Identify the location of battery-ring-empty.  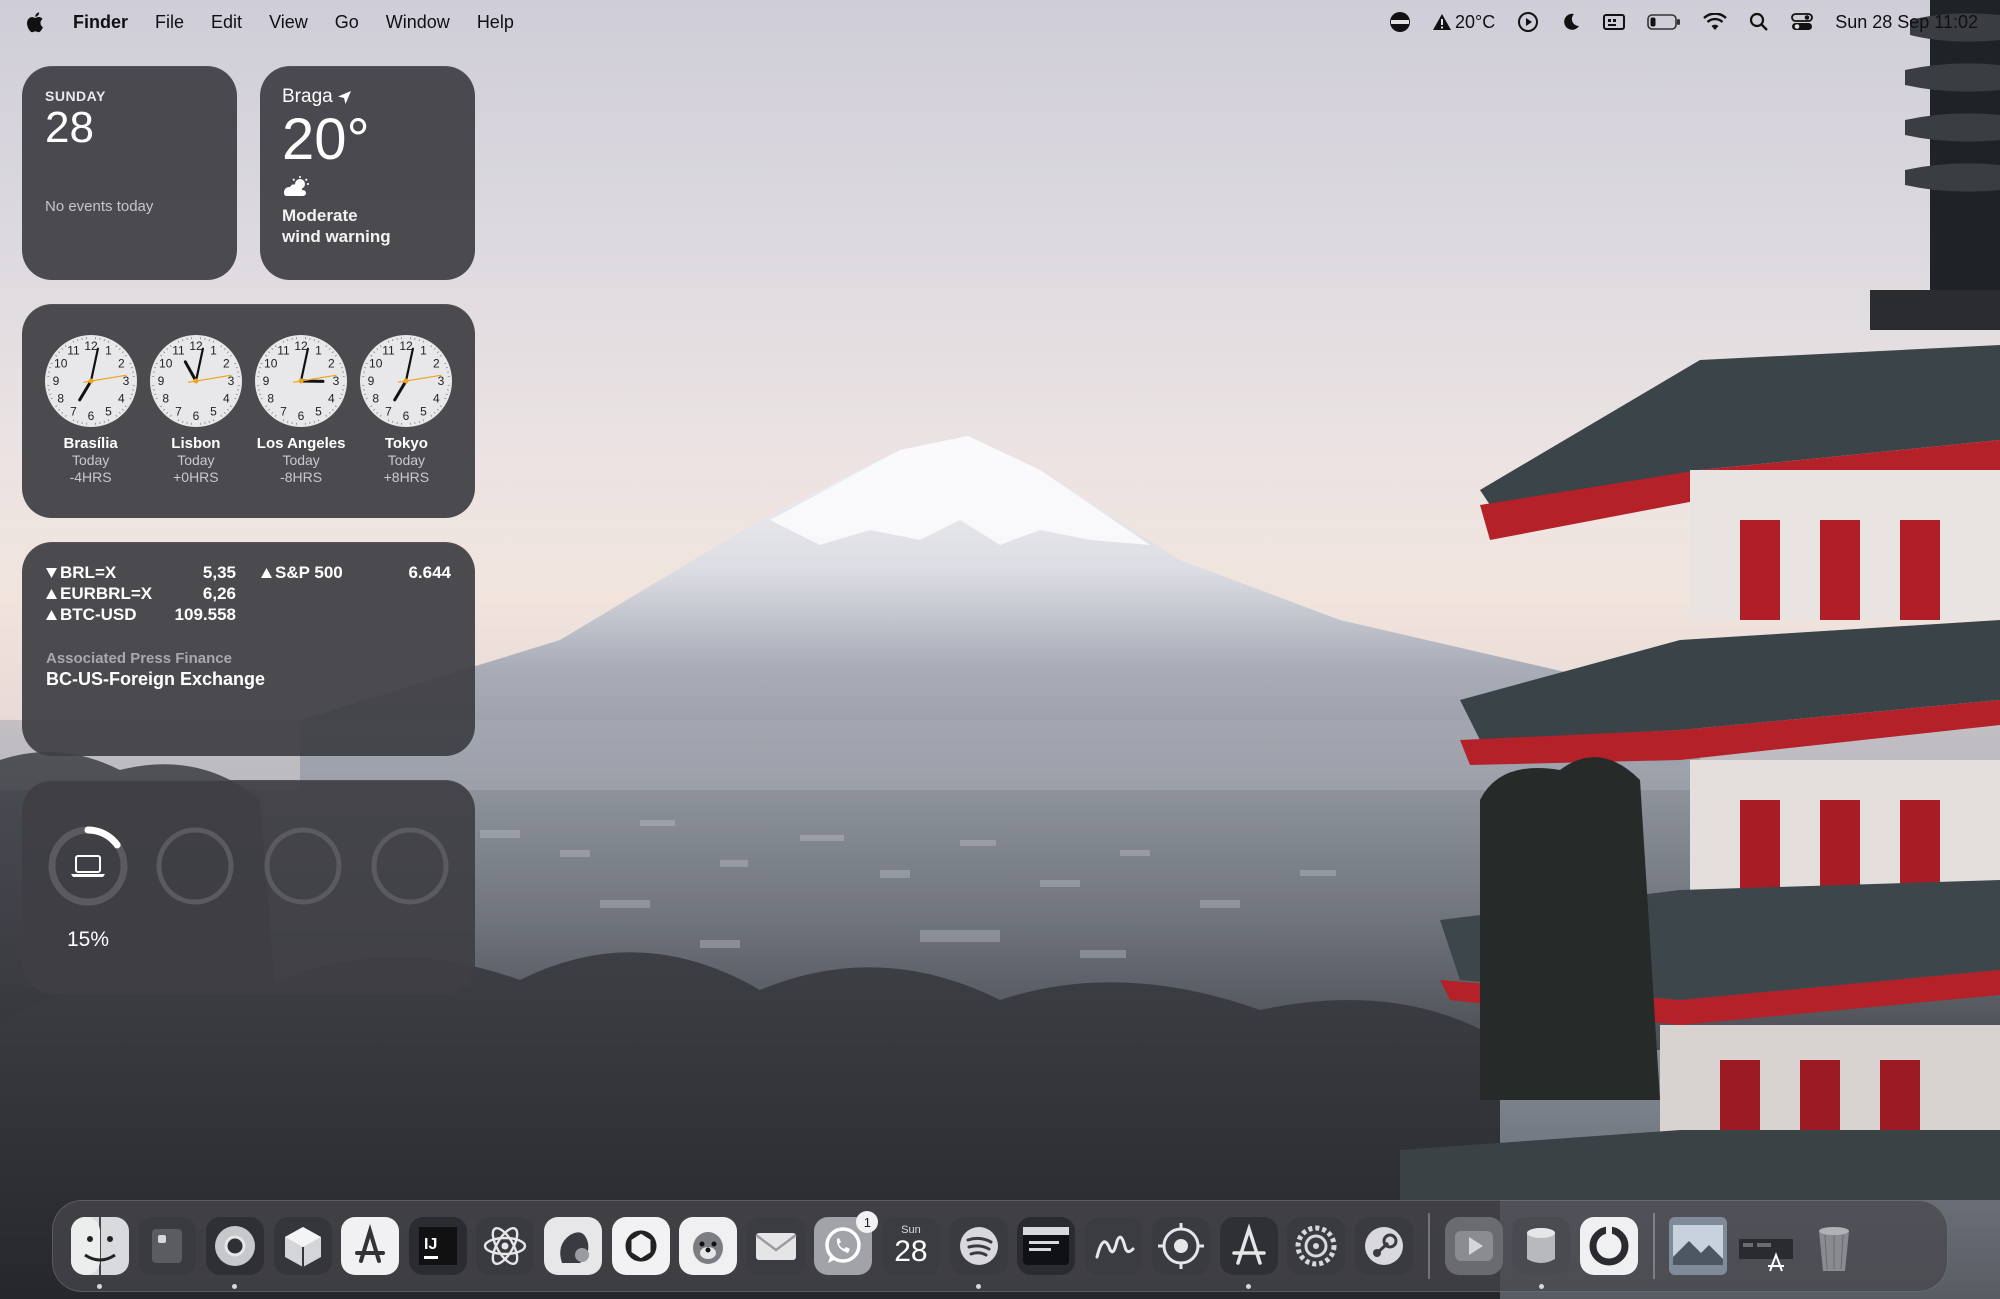
(194, 866).